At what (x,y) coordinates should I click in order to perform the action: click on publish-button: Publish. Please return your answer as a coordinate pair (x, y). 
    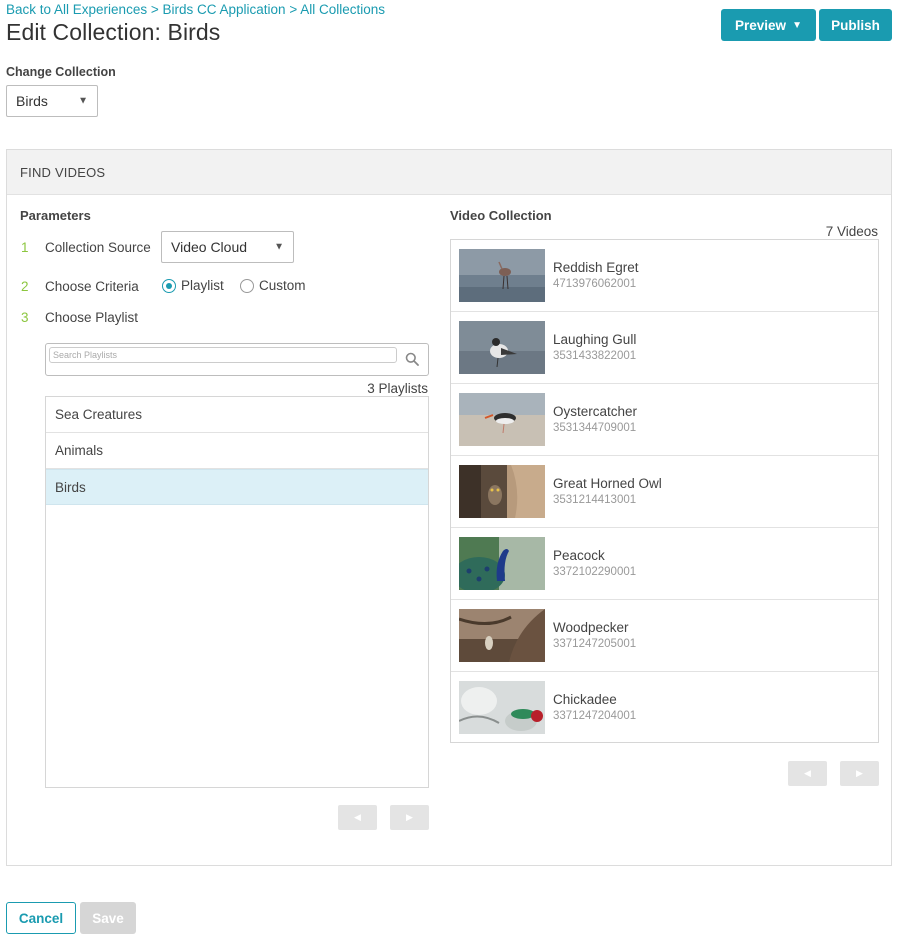
    Looking at the image, I should click on (855, 25).